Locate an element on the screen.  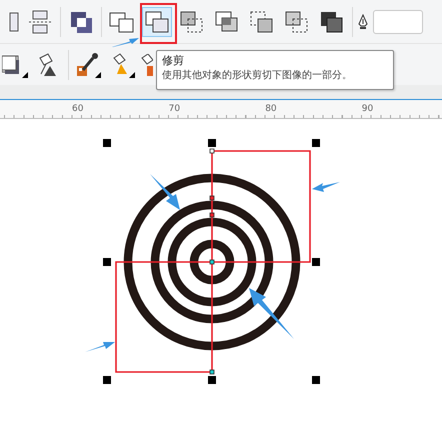
tooltip-description: 使用其他对象的形状剪切下图像的一部分。 is located at coordinates (257, 75).